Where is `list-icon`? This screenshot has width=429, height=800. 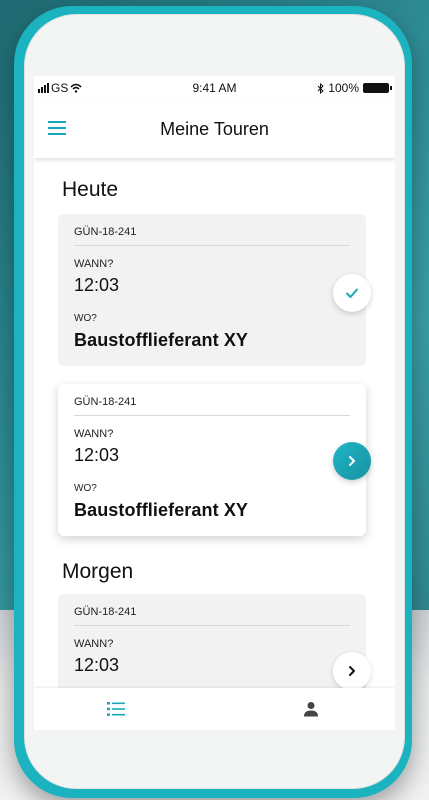
list-icon is located at coordinates (116, 709).